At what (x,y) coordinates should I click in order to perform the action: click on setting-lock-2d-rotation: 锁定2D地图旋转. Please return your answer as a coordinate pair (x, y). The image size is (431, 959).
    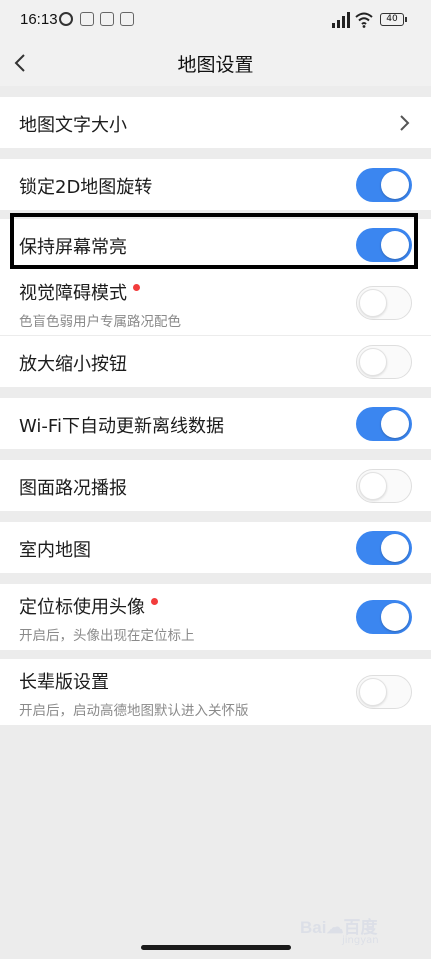
    Looking at the image, I should click on (215, 184).